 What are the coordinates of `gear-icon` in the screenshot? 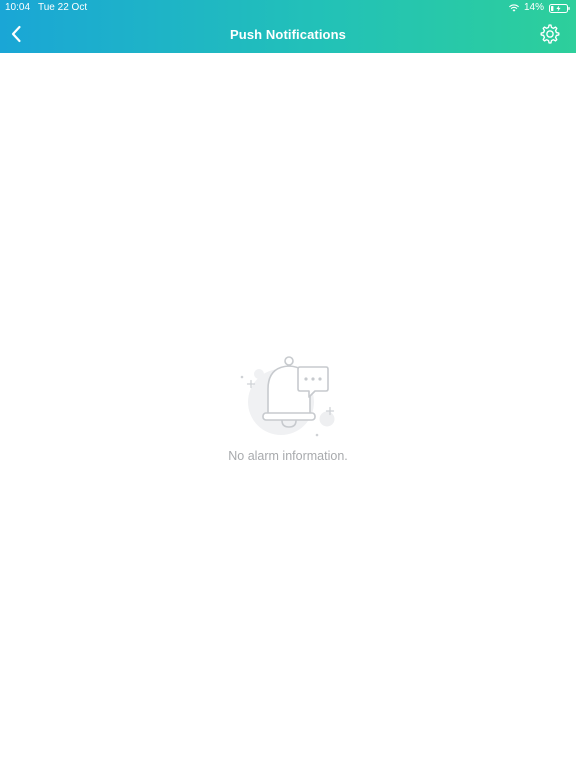 It's located at (550, 34).